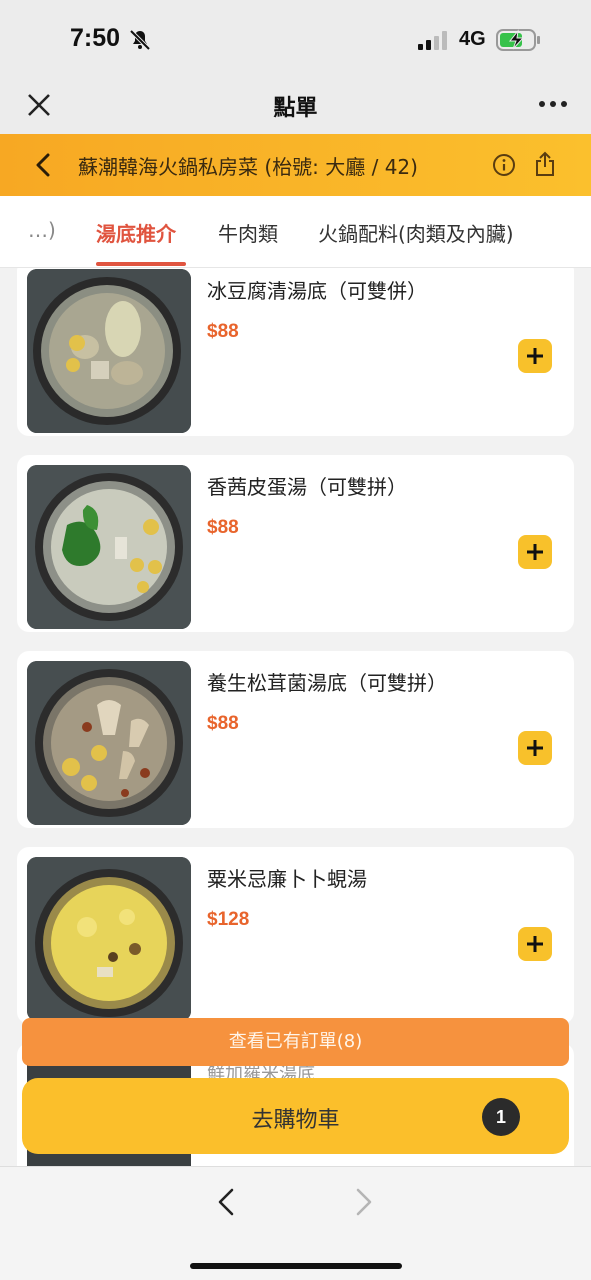 This screenshot has width=591, height=1280. What do you see at coordinates (141, 264) in the screenshot?
I see `active-tab-indicator` at bounding box center [141, 264].